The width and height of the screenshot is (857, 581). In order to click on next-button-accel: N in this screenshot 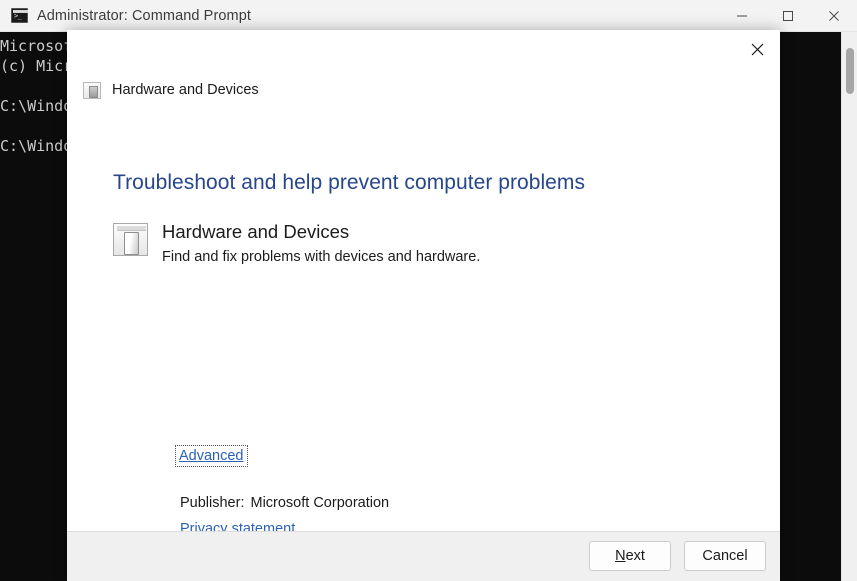, I will do `click(620, 556)`.